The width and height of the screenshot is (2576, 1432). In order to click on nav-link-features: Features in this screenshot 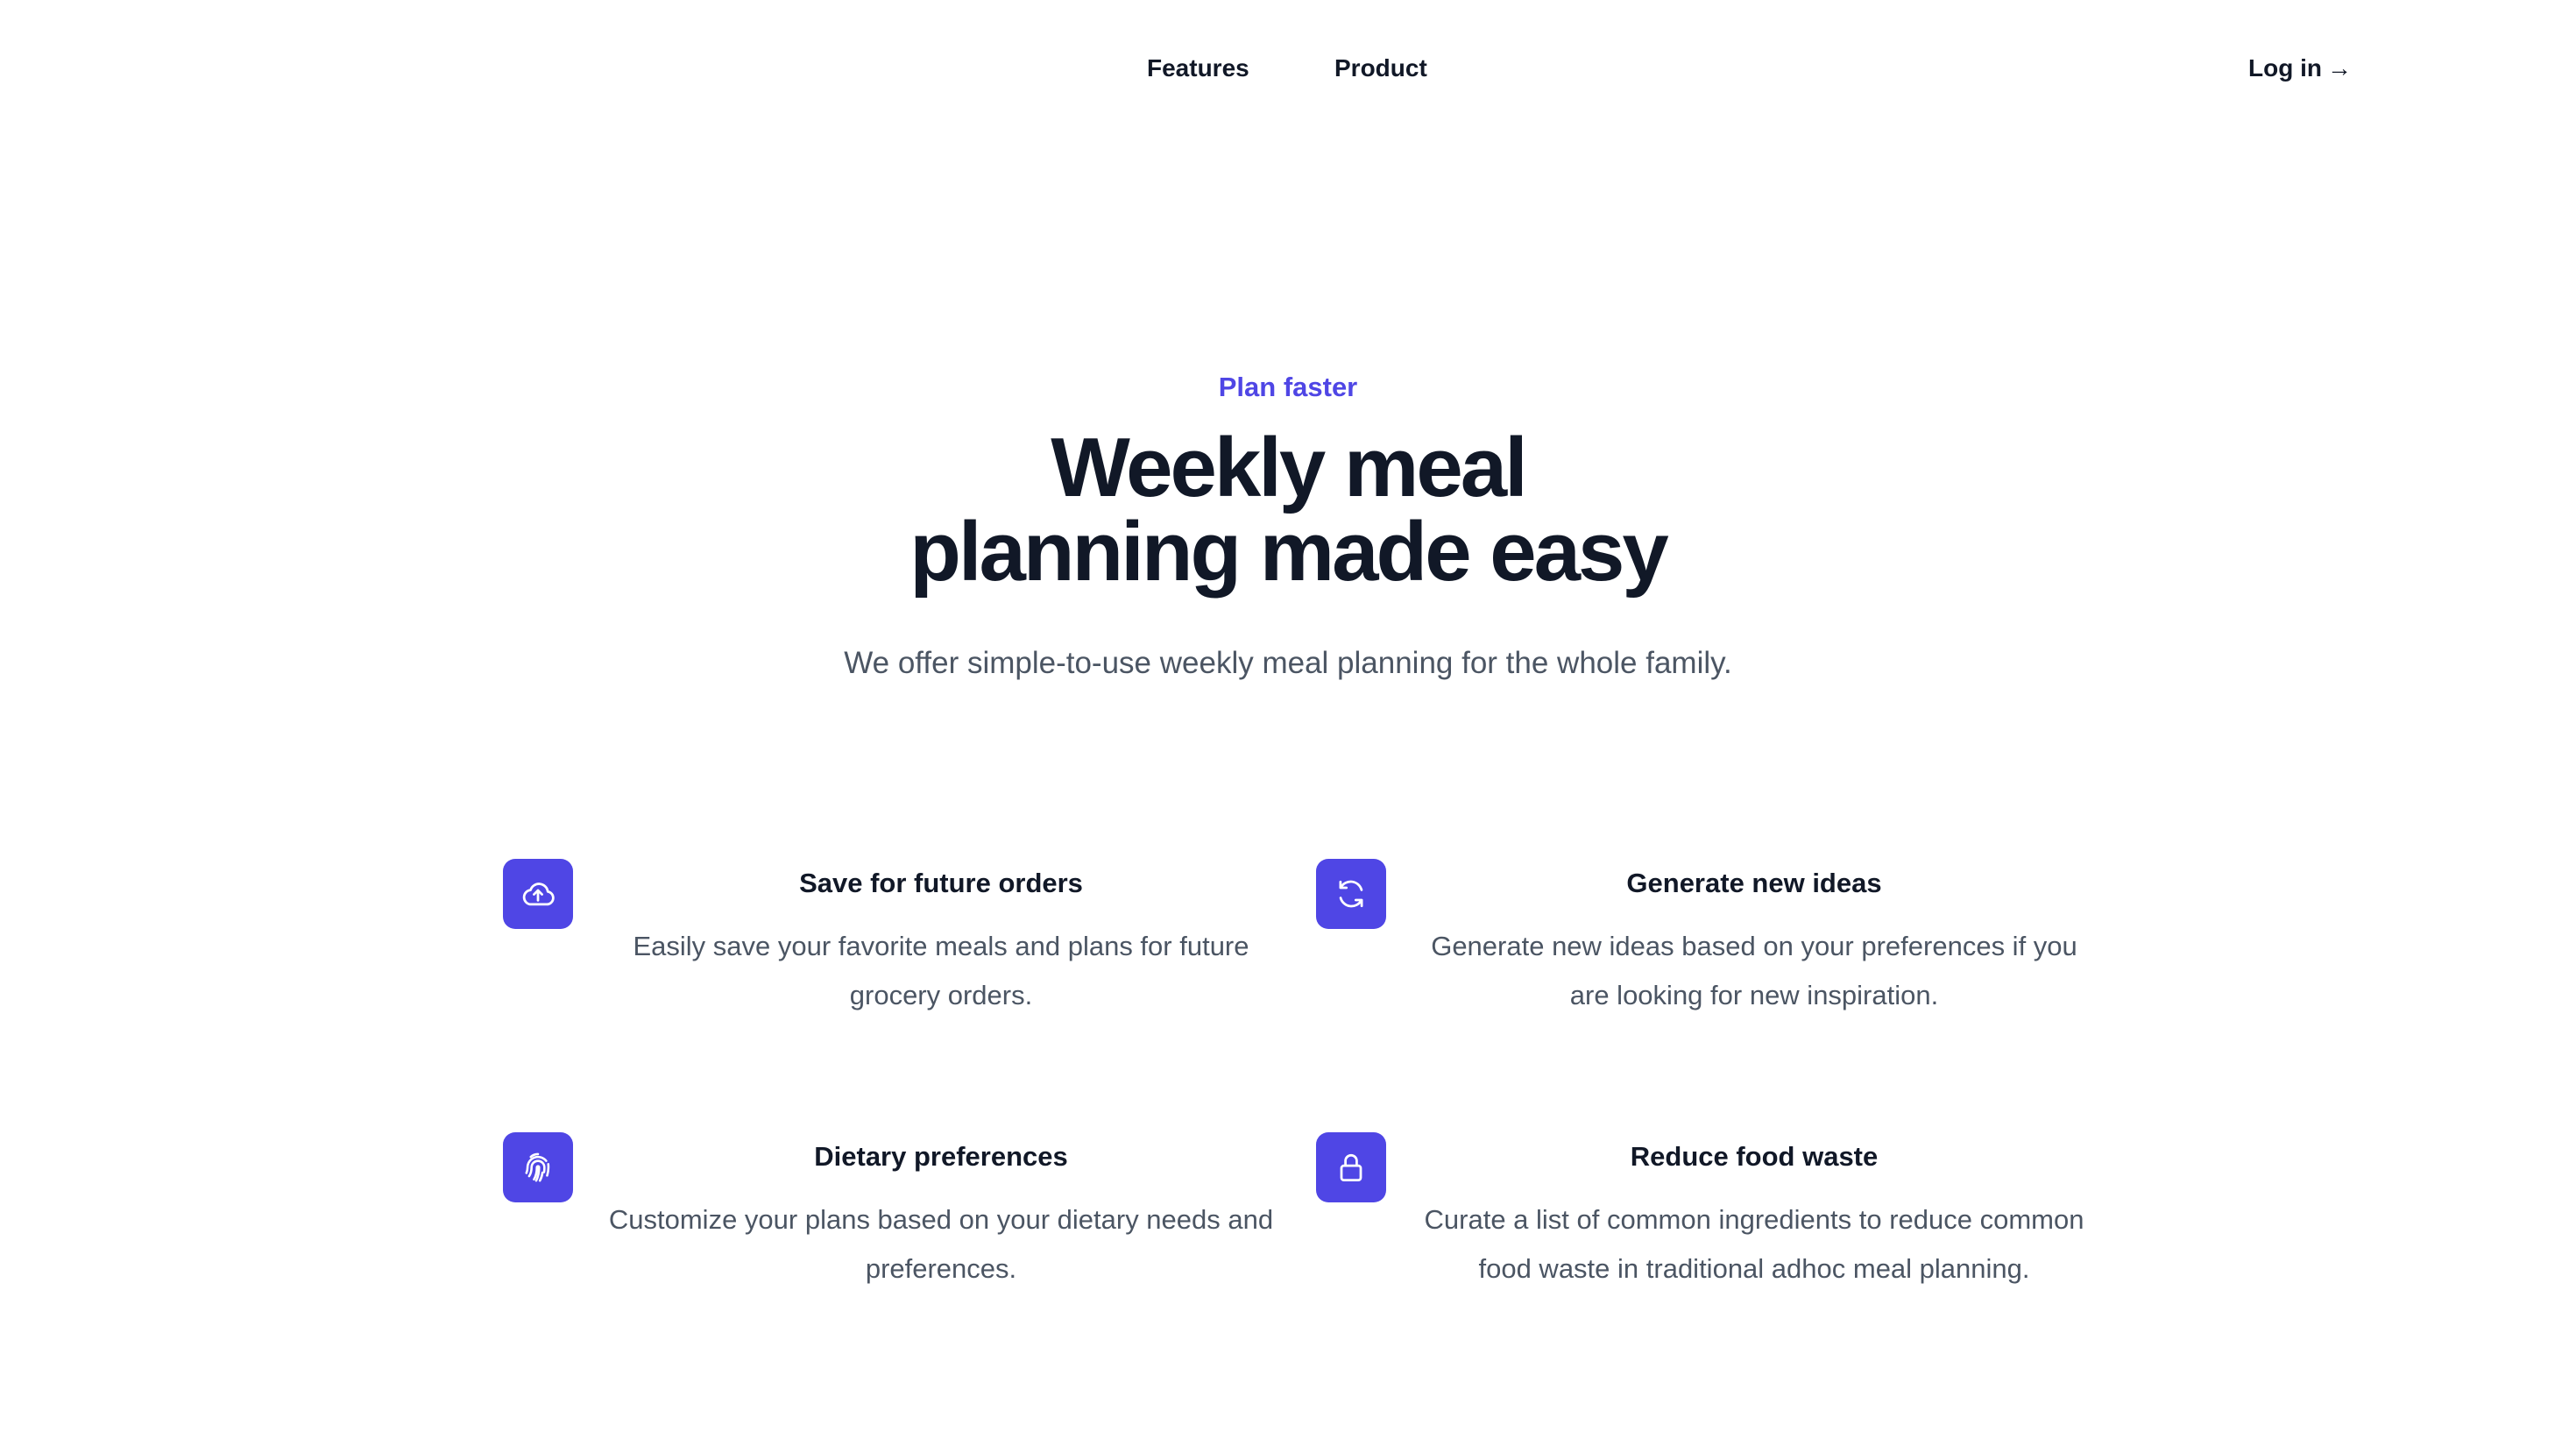, I will do `click(1198, 68)`.